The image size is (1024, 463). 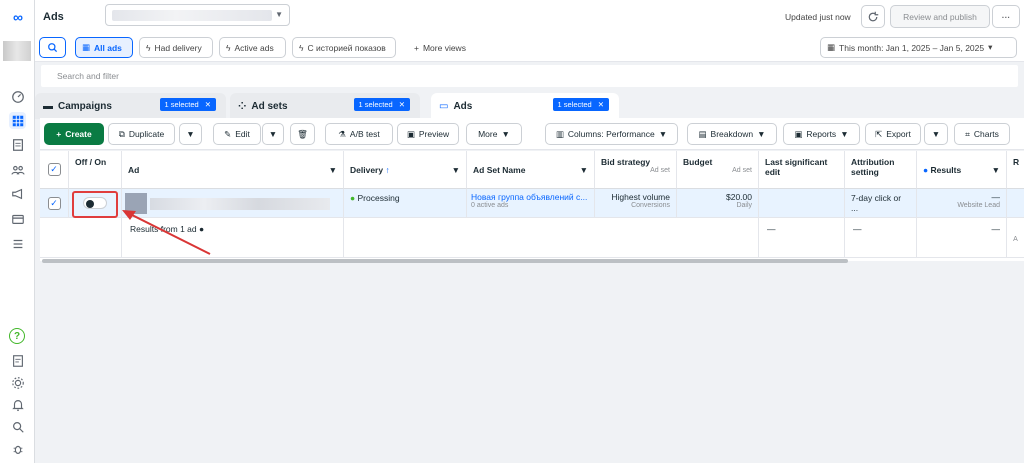 What do you see at coordinates (444, 106) in the screenshot?
I see `ad-icon: ▭` at bounding box center [444, 106].